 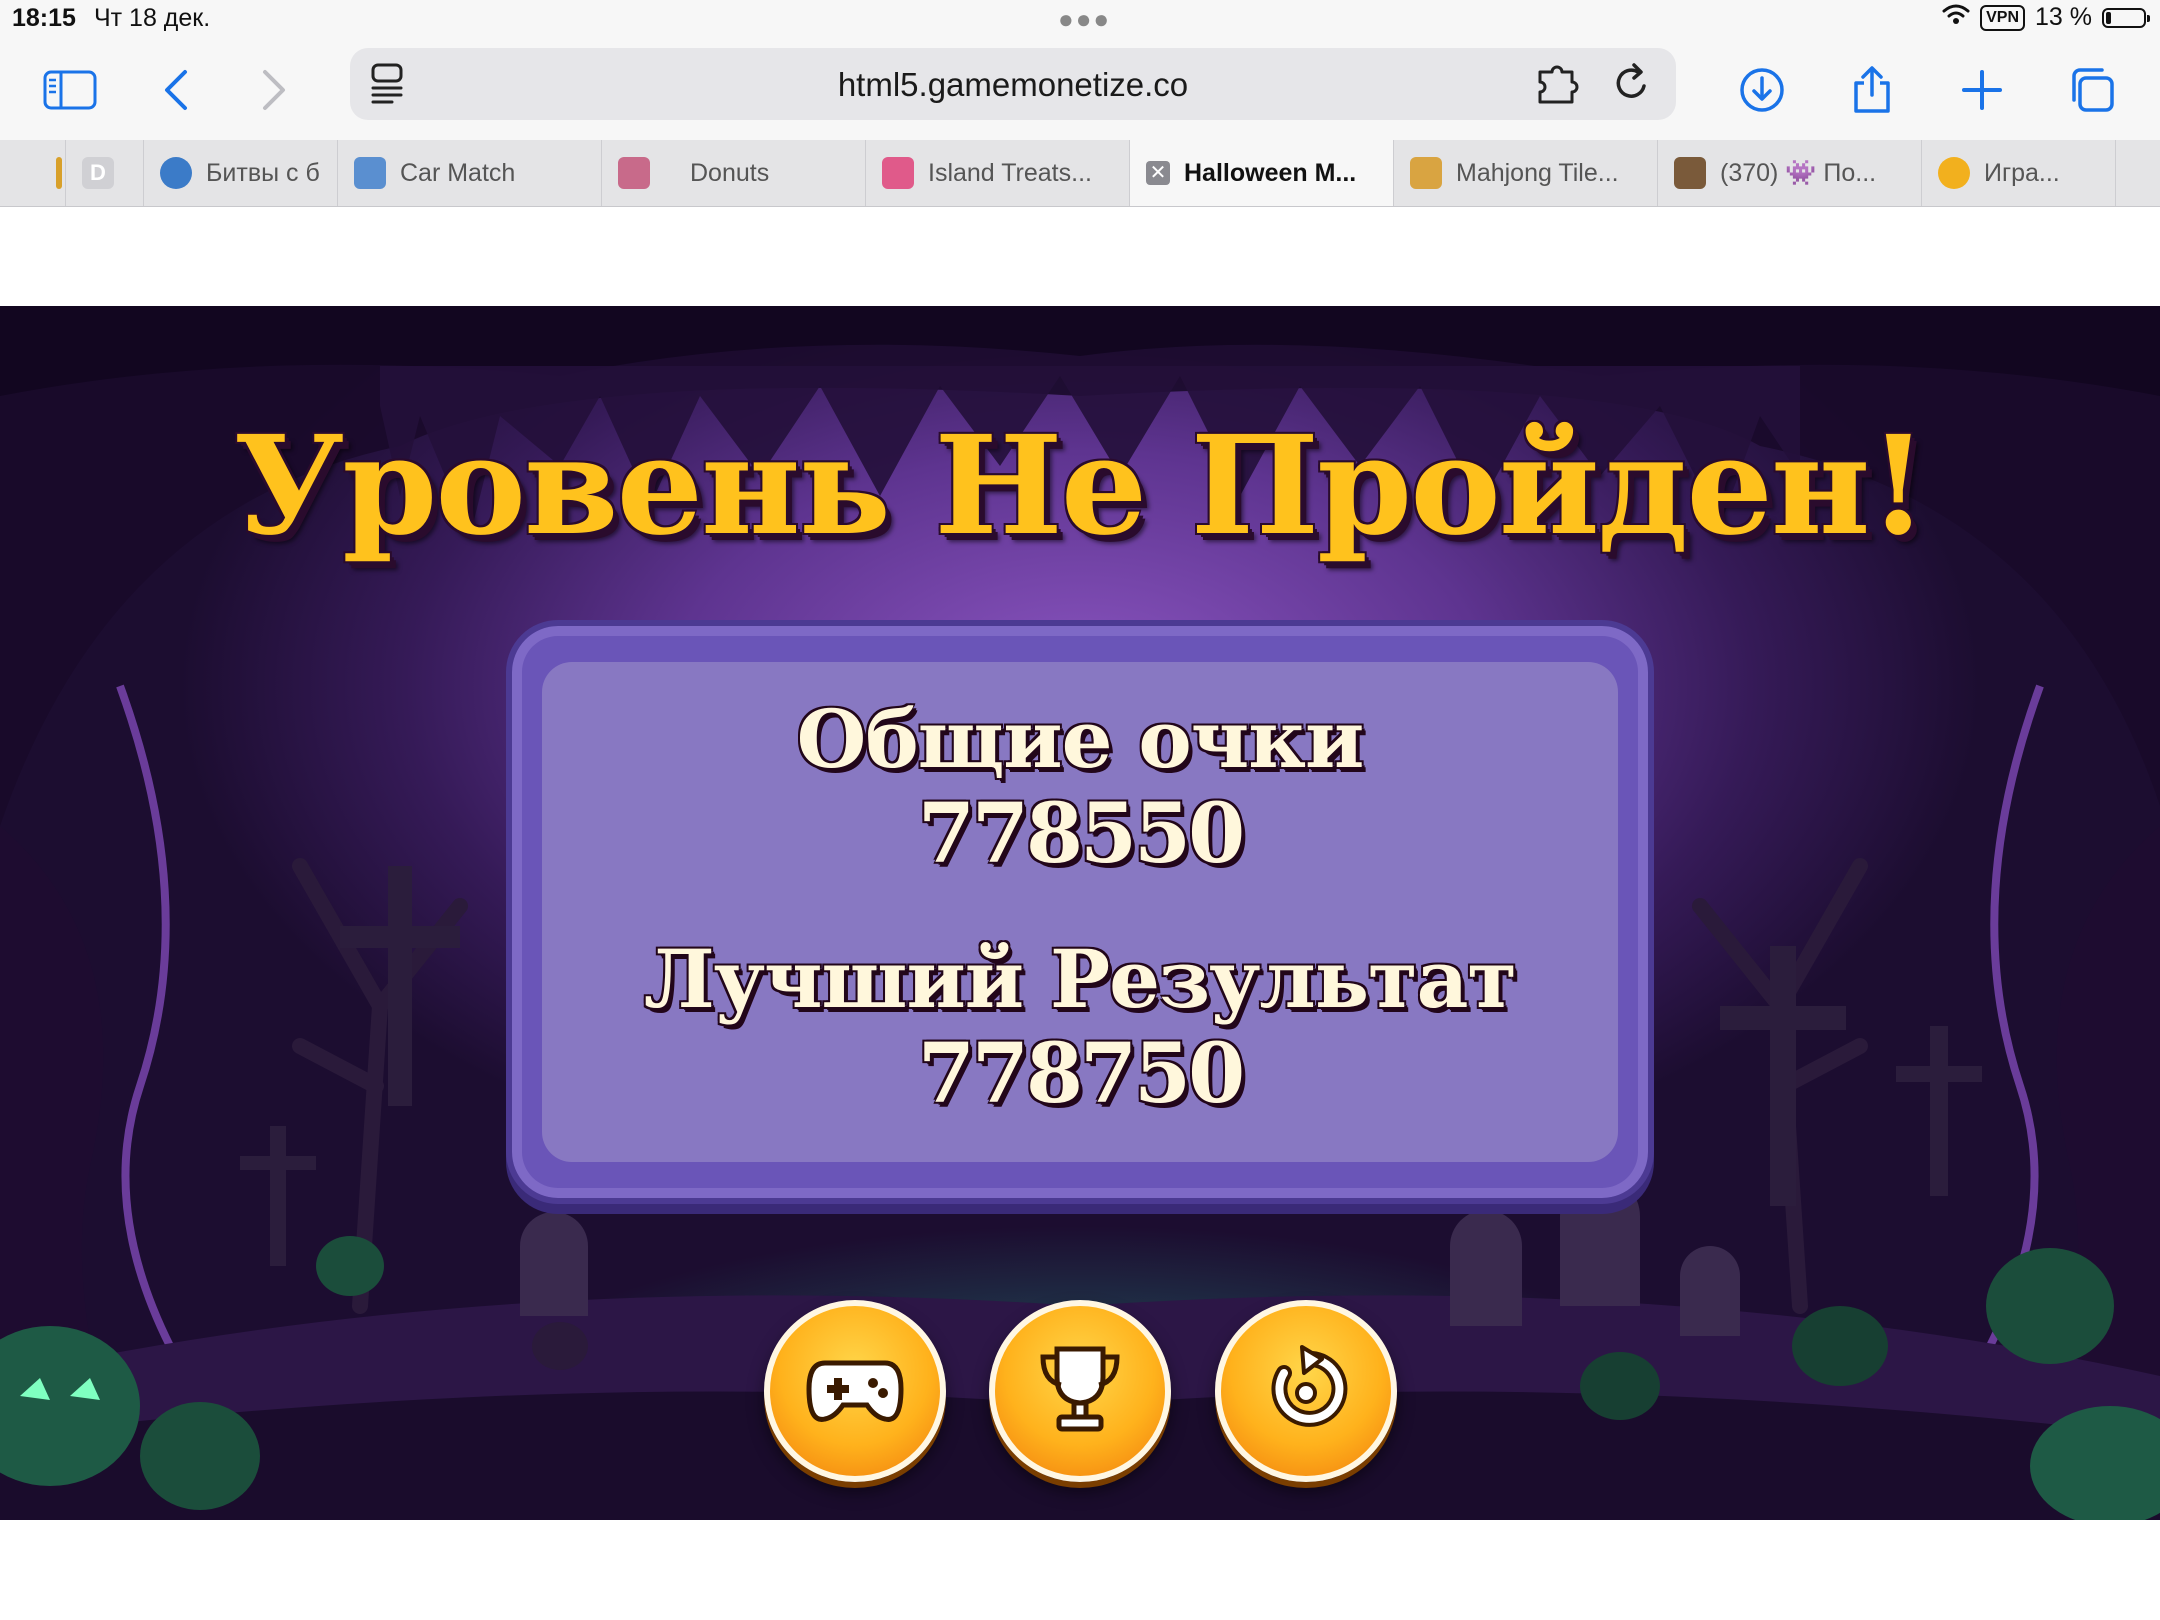 I want to click on status-date: Чт 18 дек., so click(x=152, y=18).